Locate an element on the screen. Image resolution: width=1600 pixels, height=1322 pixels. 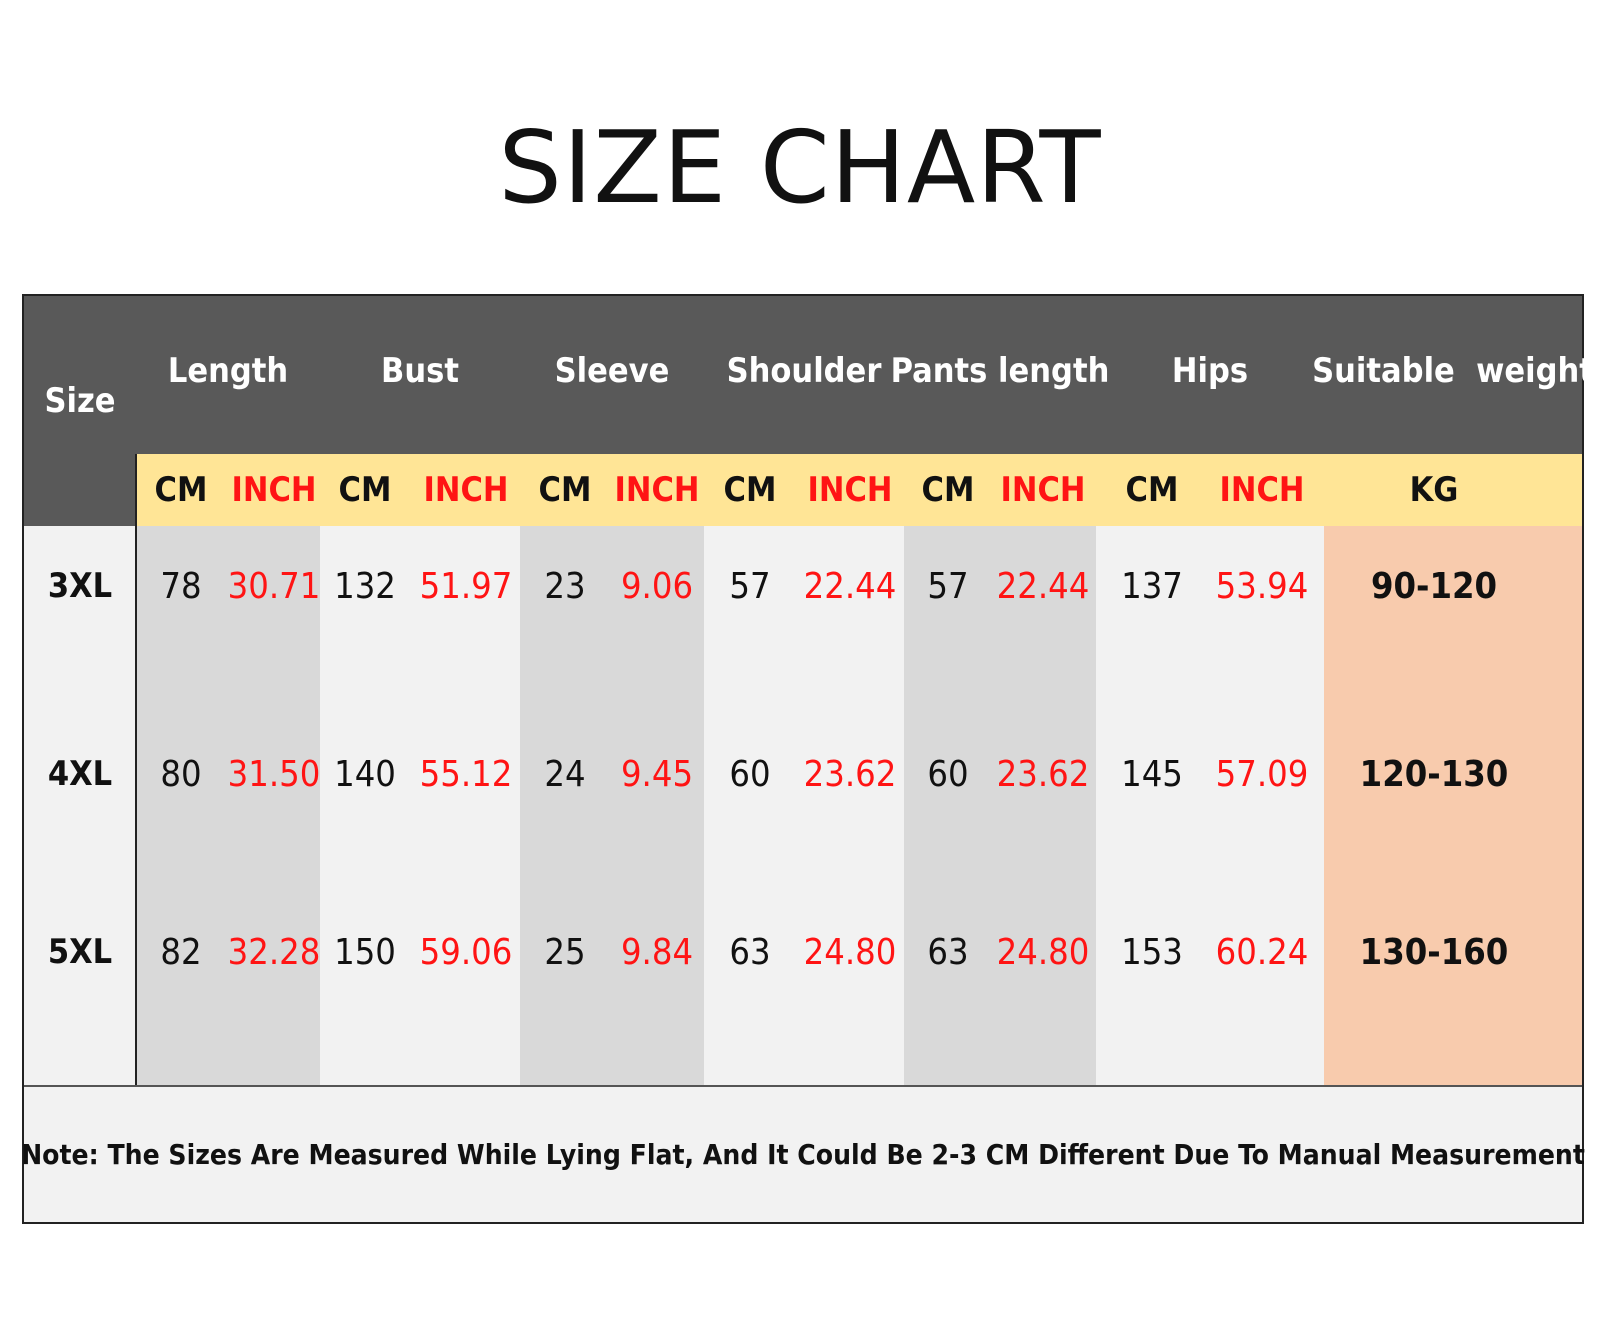
group-header-bust: Bust is located at coordinates (420, 371).